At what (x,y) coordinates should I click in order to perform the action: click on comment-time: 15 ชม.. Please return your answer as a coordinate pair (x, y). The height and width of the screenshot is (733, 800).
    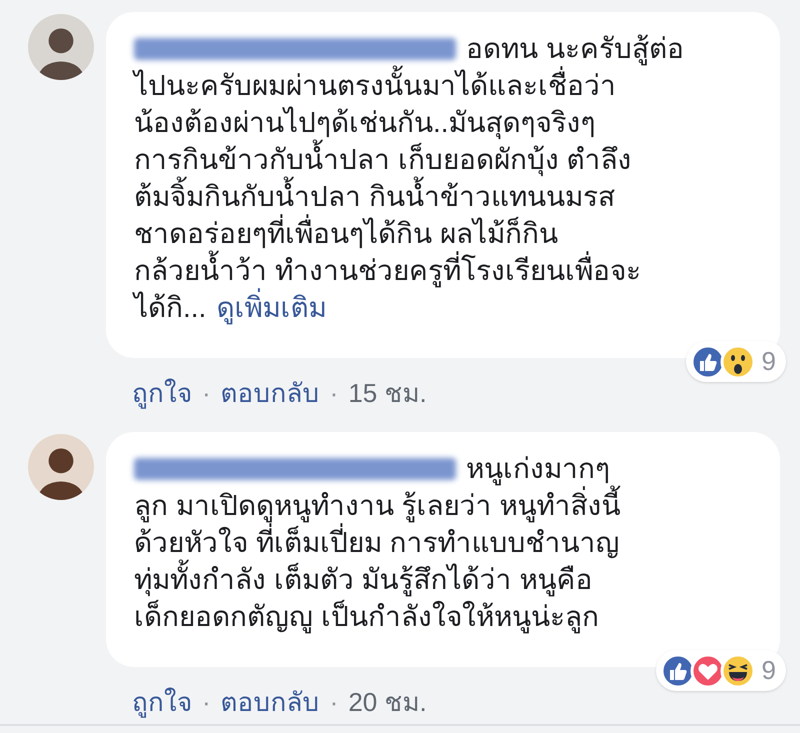
    Looking at the image, I should click on (387, 393).